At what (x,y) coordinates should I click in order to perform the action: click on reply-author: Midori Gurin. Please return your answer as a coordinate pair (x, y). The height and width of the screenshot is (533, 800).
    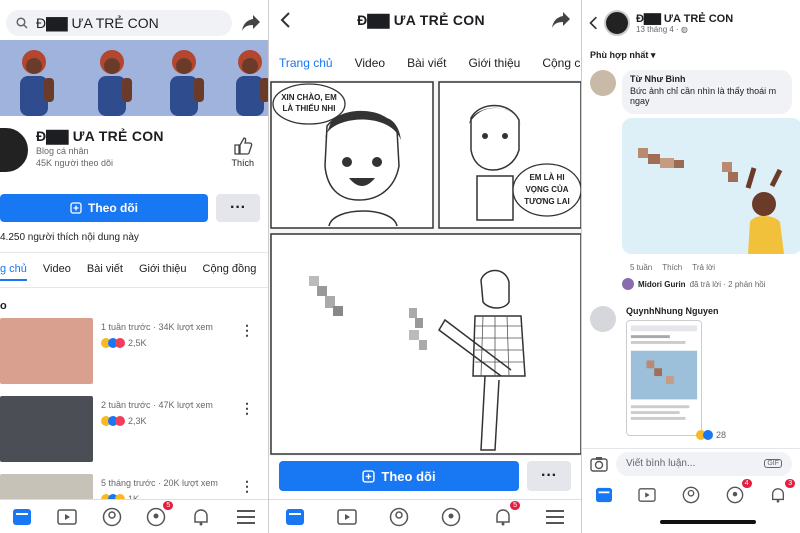
    Looking at the image, I should click on (662, 284).